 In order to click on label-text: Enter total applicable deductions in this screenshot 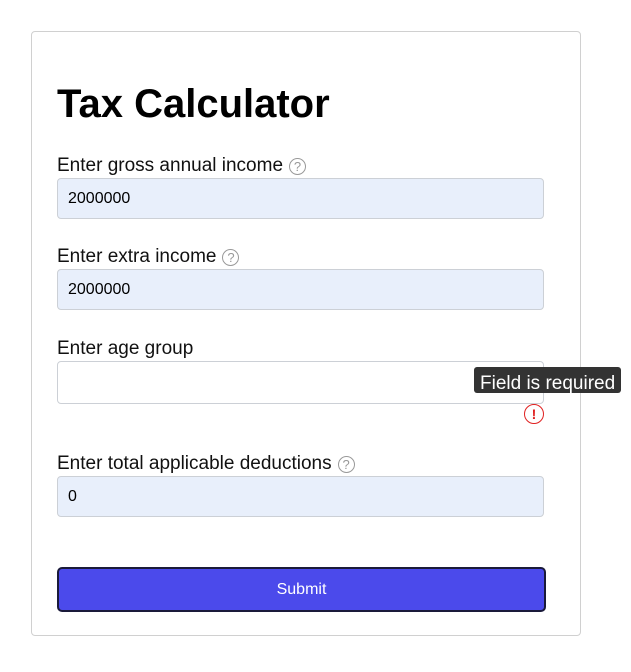, I will do `click(194, 463)`.